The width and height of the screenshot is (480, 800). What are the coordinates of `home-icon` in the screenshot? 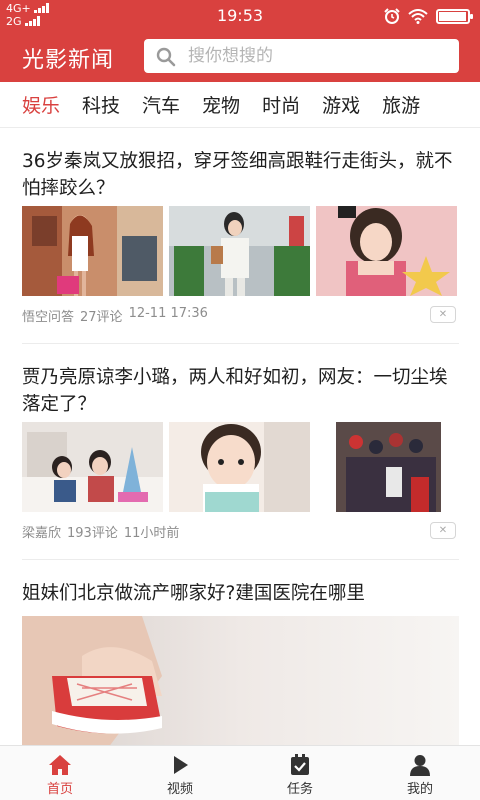 It's located at (60, 765).